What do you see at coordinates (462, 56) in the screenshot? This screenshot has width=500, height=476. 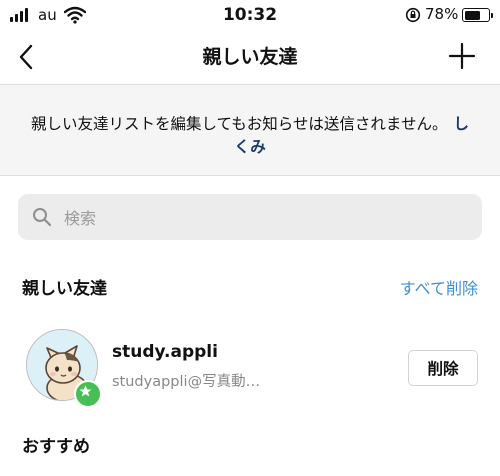 I see `plus-icon` at bounding box center [462, 56].